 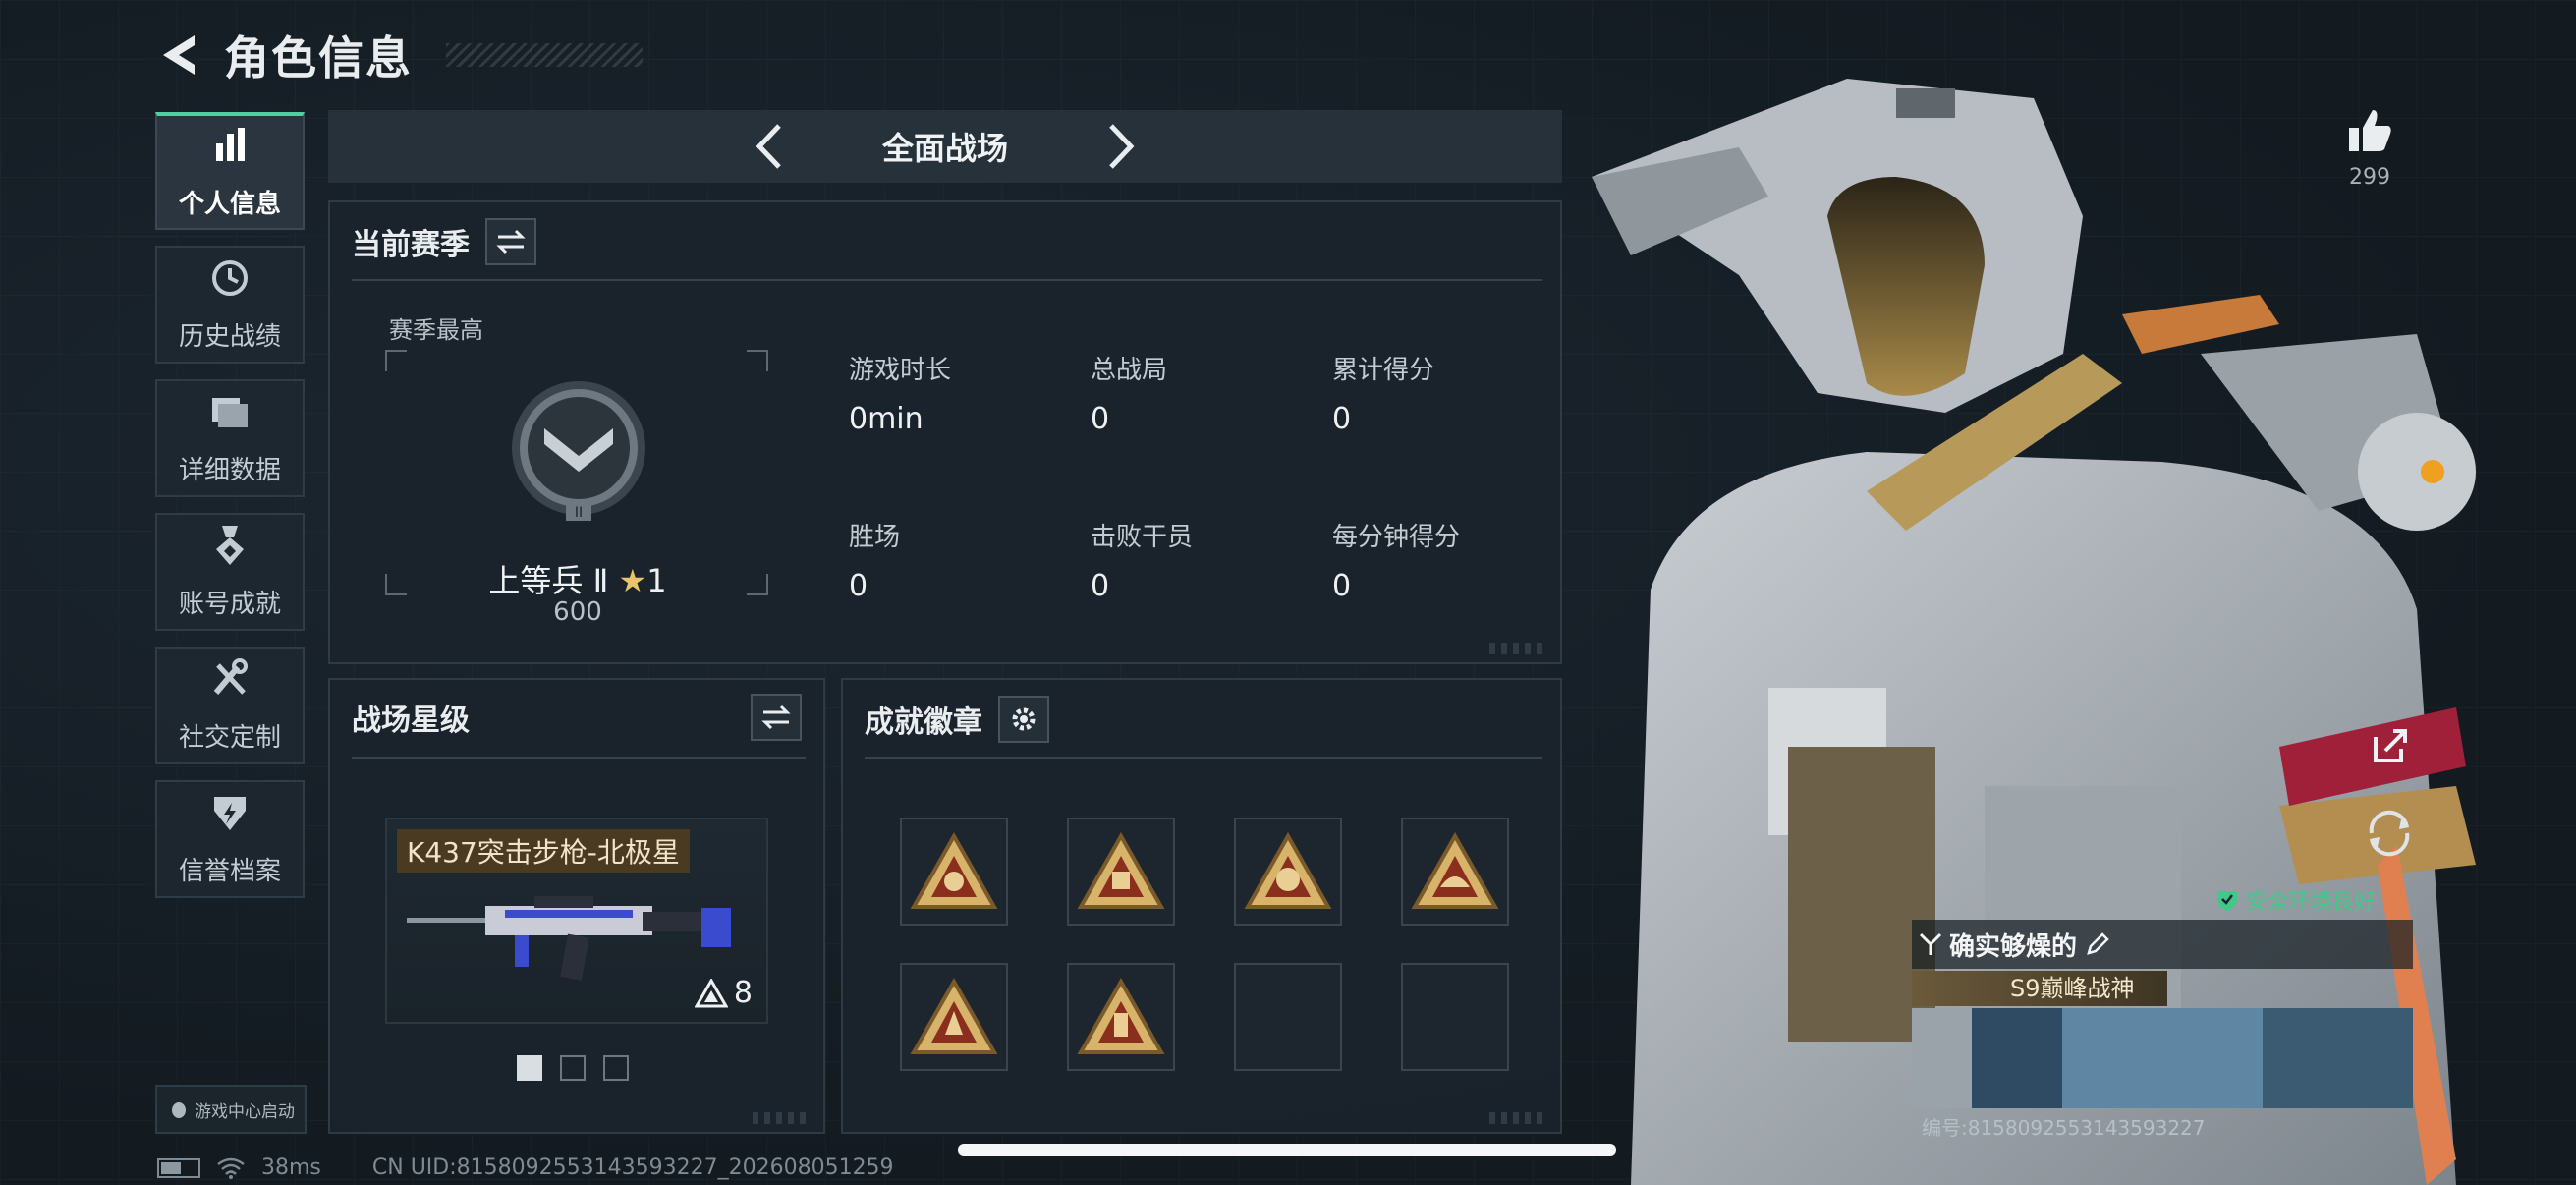 What do you see at coordinates (900, 396) in the screenshot?
I see `stat-play-time: 游戏时长 0min` at bounding box center [900, 396].